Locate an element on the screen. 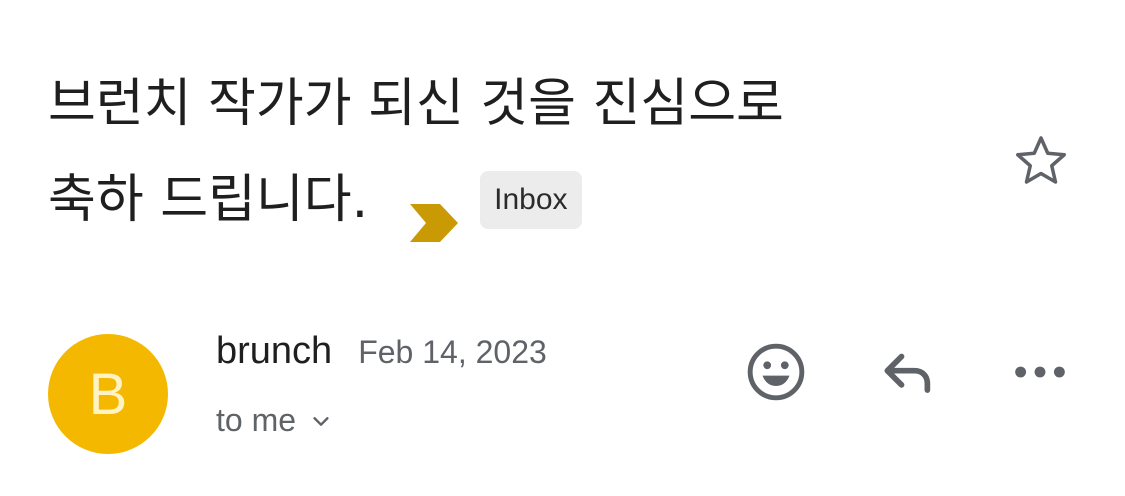 This screenshot has height=496, width=1125. star-button is located at coordinates (1041, 161).